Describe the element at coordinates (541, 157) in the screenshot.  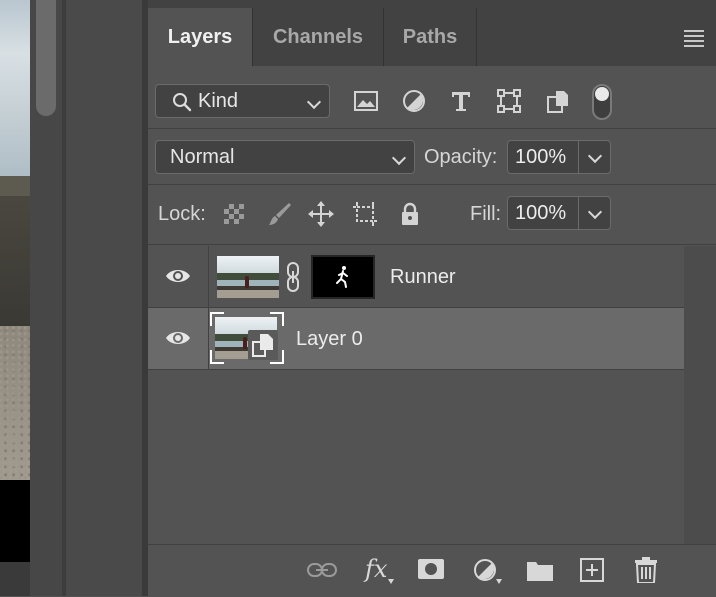
I see `opacity-value: 100%` at that location.